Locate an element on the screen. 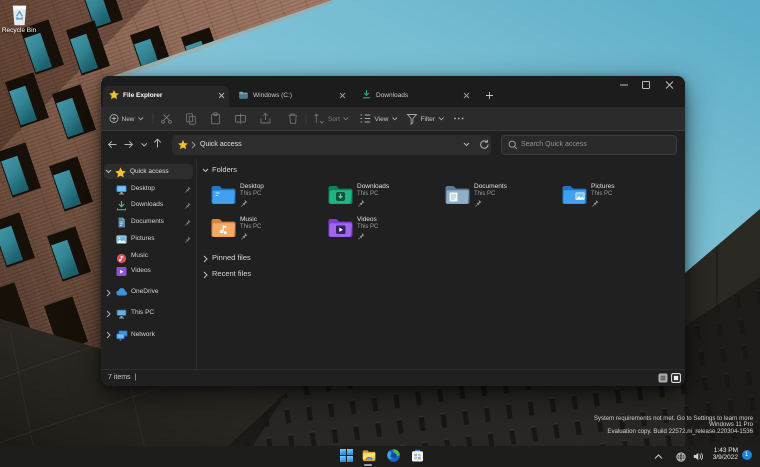  svg-text: Sort is located at coordinates (334, 119).